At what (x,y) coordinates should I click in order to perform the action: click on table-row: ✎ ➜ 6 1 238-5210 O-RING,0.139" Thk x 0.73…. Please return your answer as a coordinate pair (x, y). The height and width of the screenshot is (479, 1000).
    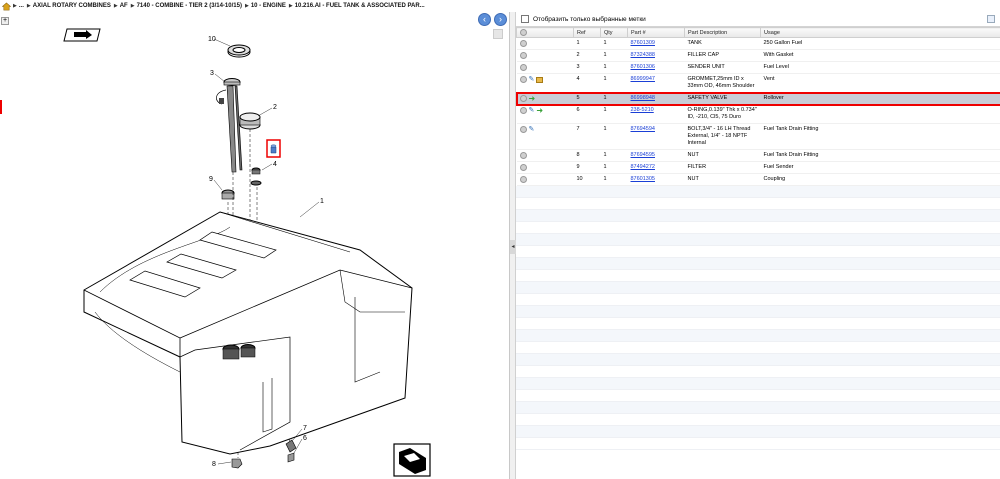
    Looking at the image, I should click on (758, 114).